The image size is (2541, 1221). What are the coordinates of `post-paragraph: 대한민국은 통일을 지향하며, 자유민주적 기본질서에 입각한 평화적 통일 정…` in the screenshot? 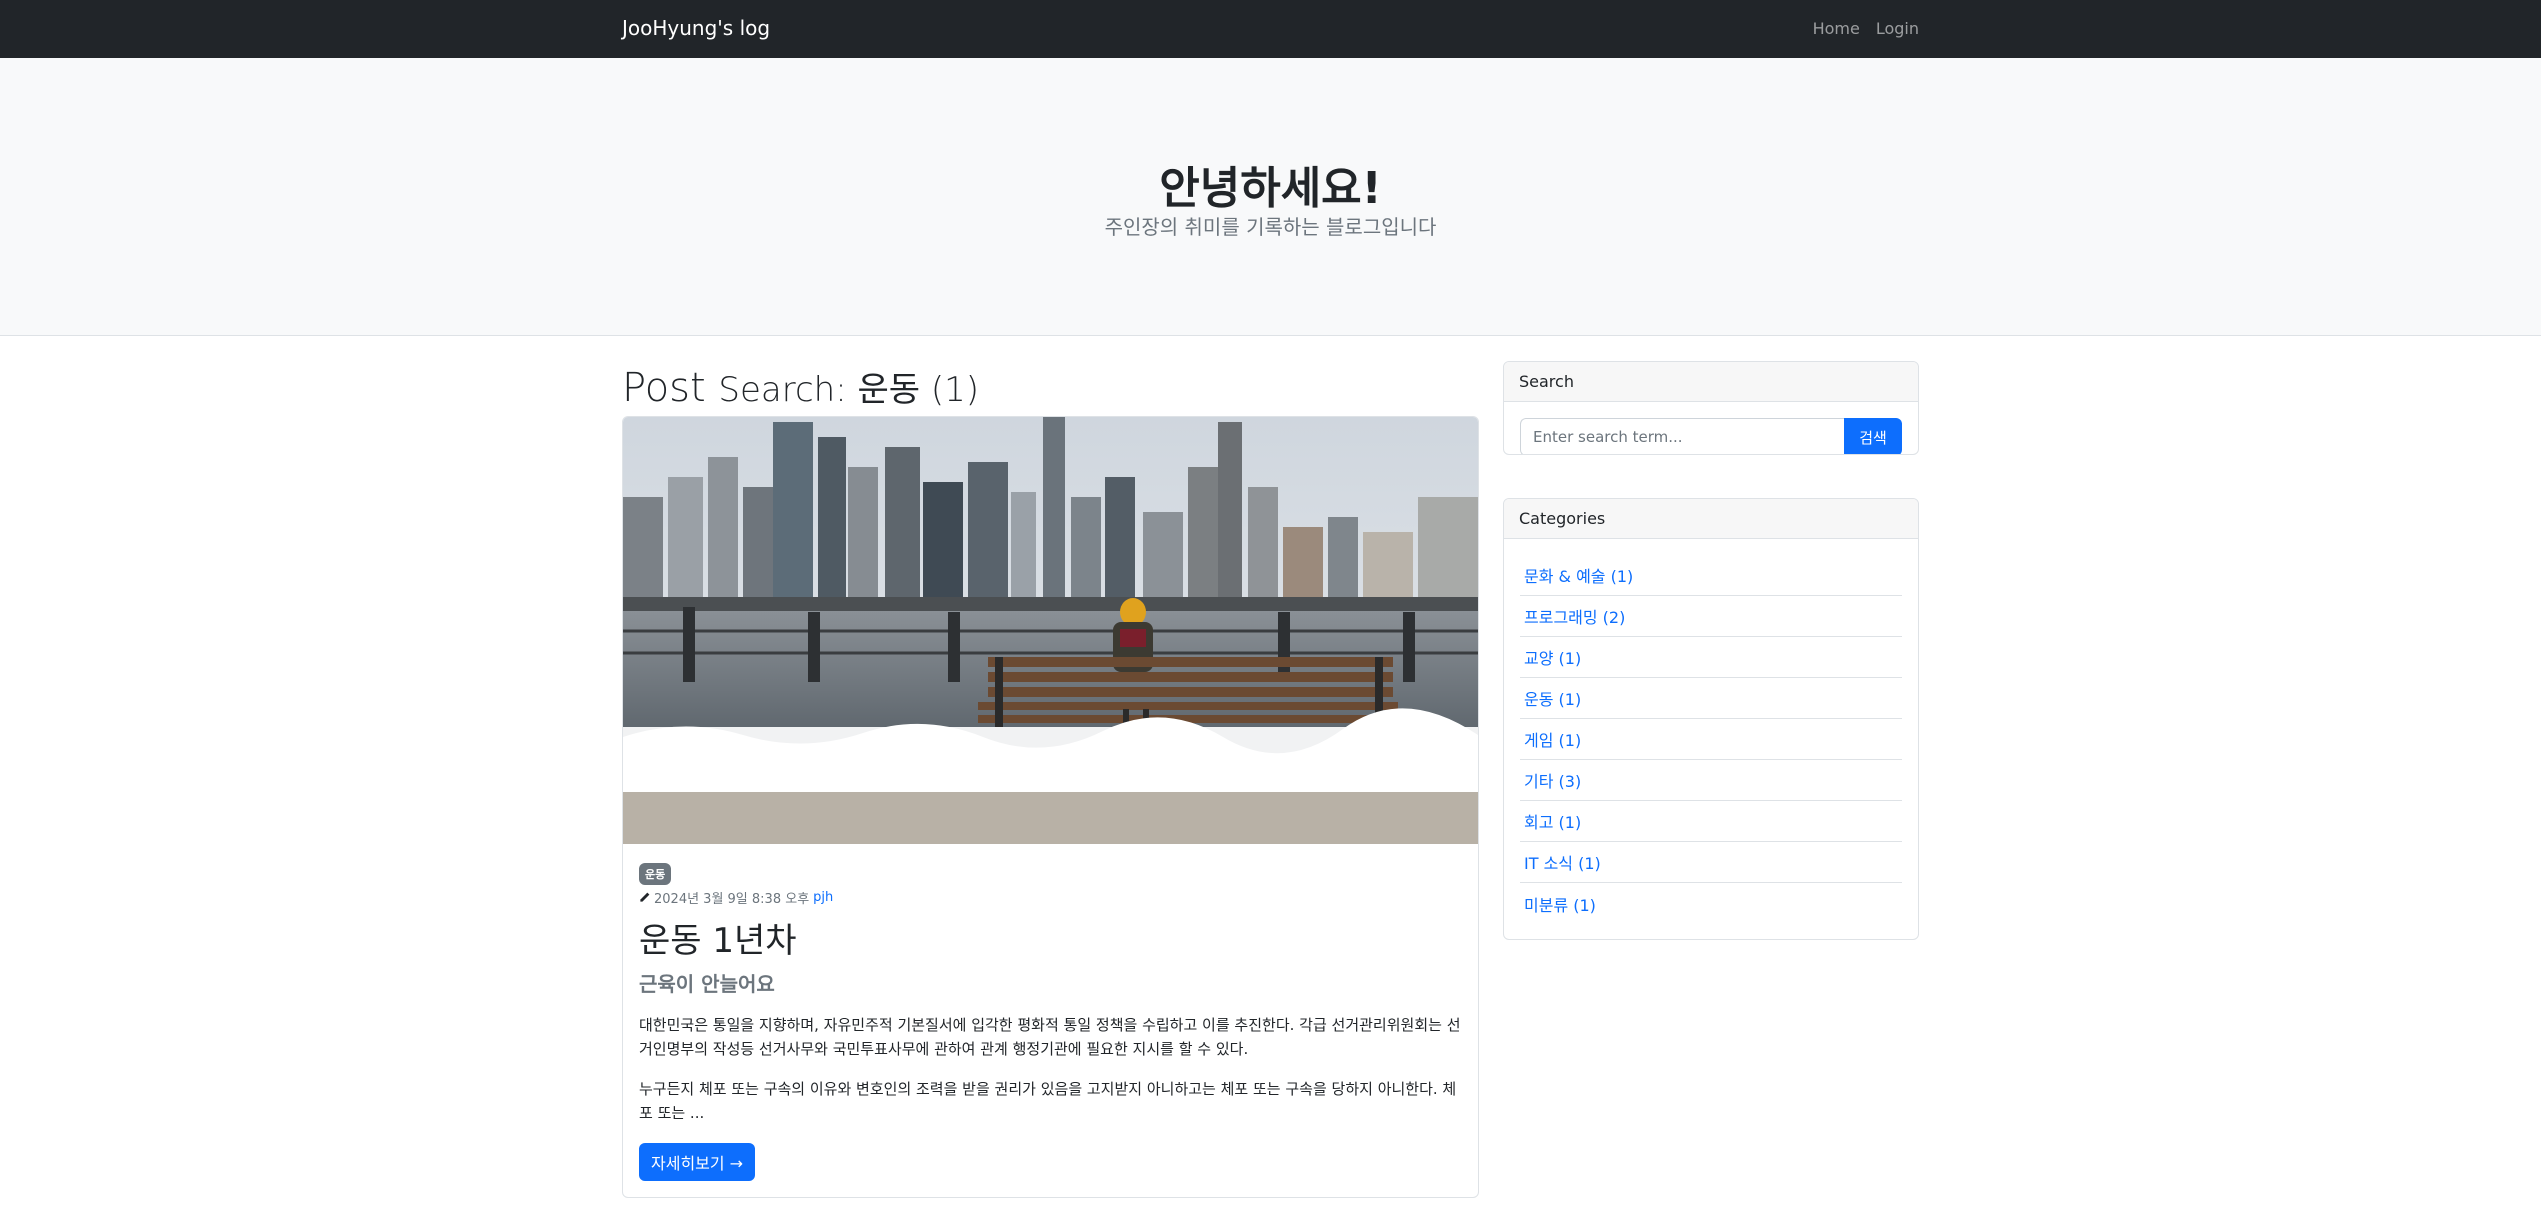 It's located at (1050, 1037).